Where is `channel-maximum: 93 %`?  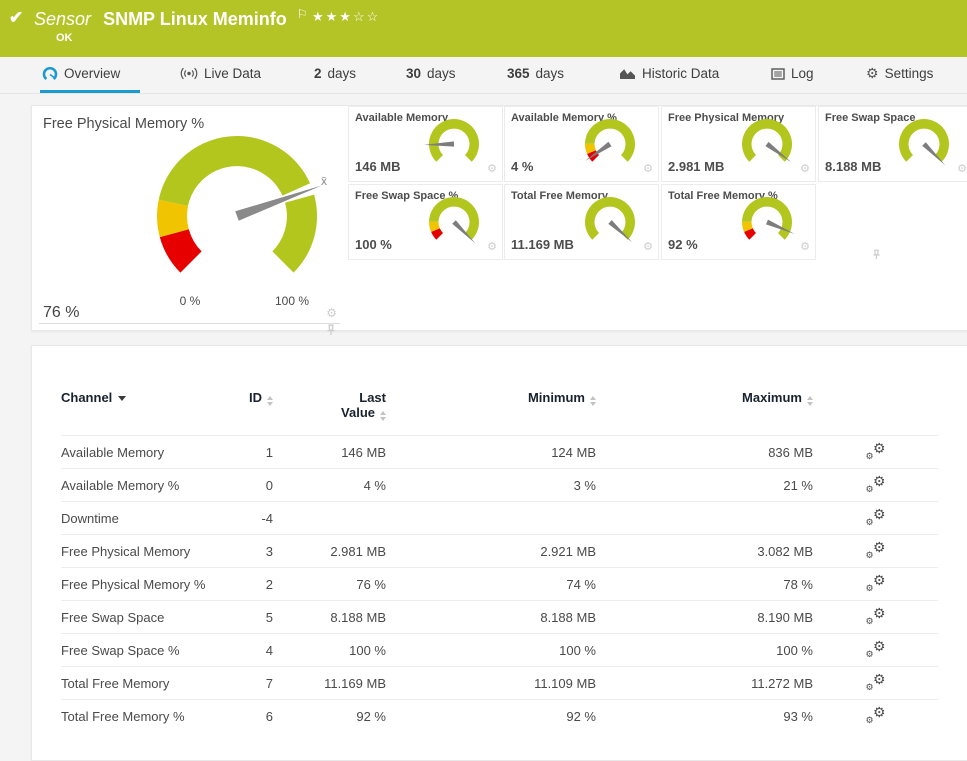
channel-maximum: 93 % is located at coordinates (704, 715).